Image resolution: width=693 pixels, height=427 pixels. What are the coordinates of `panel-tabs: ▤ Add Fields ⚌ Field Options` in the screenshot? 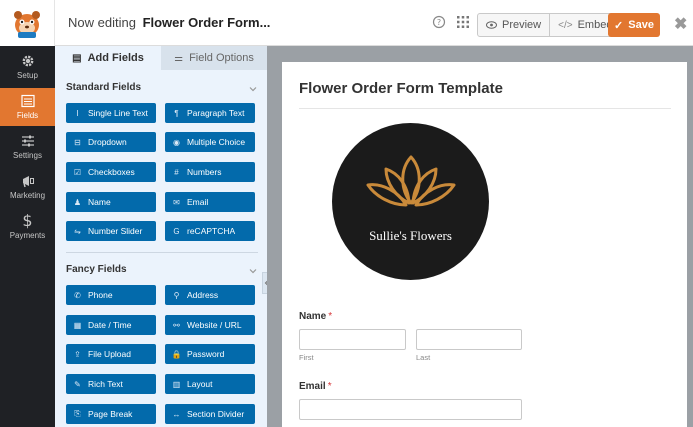 It's located at (161, 58).